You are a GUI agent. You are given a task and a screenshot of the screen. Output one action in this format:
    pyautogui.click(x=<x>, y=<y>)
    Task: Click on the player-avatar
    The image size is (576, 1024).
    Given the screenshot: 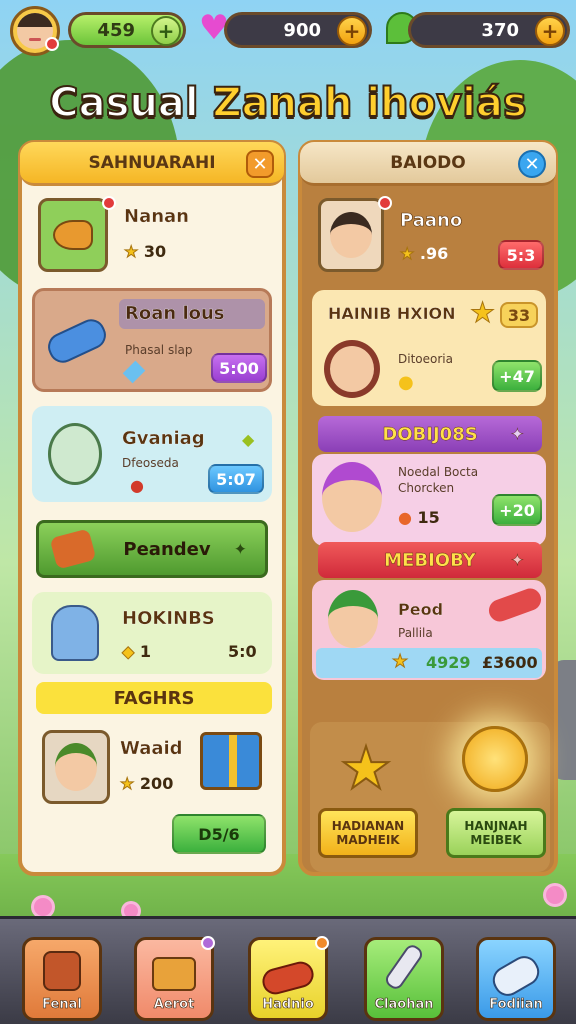 What is the action you would take?
    pyautogui.click(x=35, y=31)
    